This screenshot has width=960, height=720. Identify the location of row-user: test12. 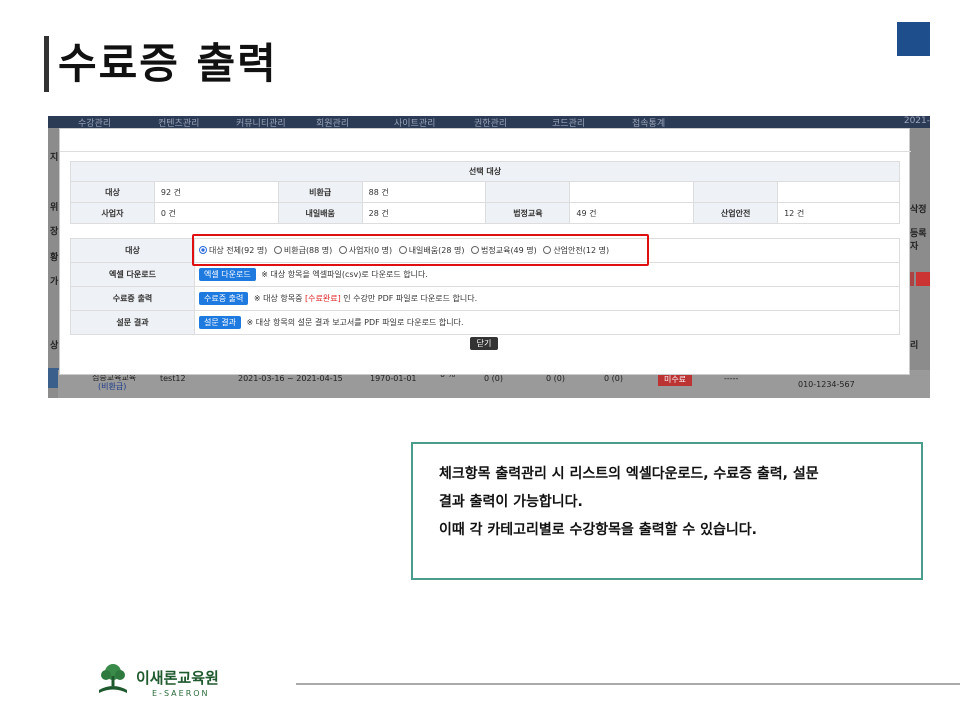
(173, 378).